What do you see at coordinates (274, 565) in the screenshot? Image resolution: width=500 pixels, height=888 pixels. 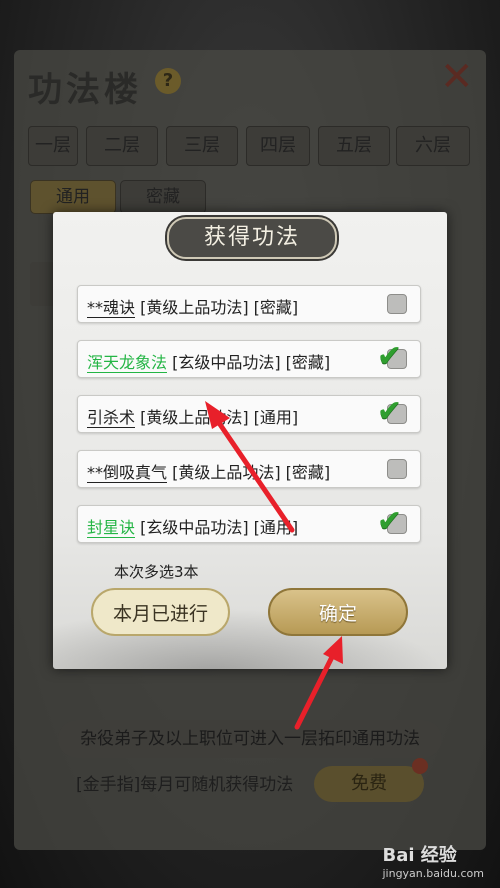 I see `annotation-arrows` at bounding box center [274, 565].